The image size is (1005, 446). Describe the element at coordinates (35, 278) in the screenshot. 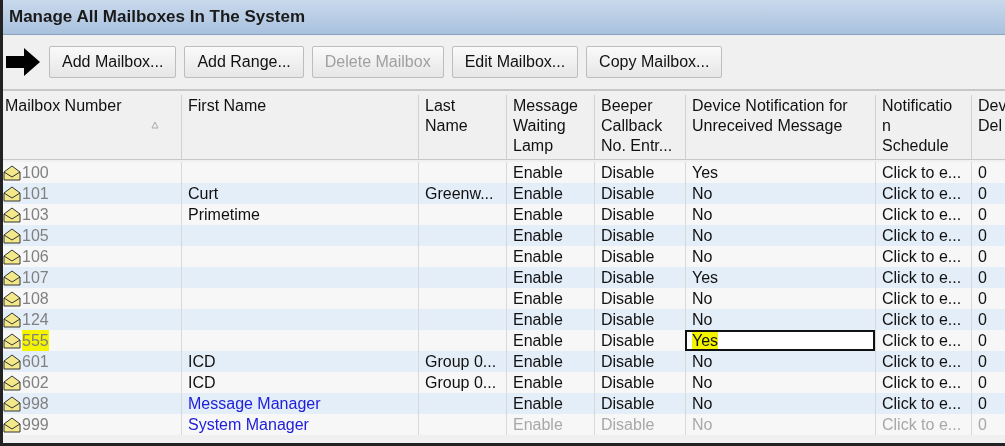

I see `mailbox-number: 107` at that location.